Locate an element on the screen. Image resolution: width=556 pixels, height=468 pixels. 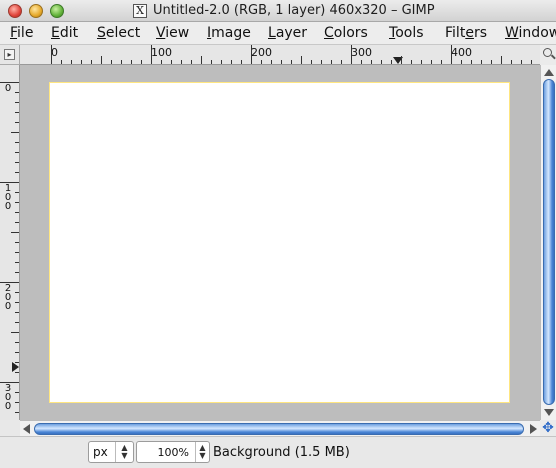
vertical-scroll-thumb is located at coordinates (549, 242).